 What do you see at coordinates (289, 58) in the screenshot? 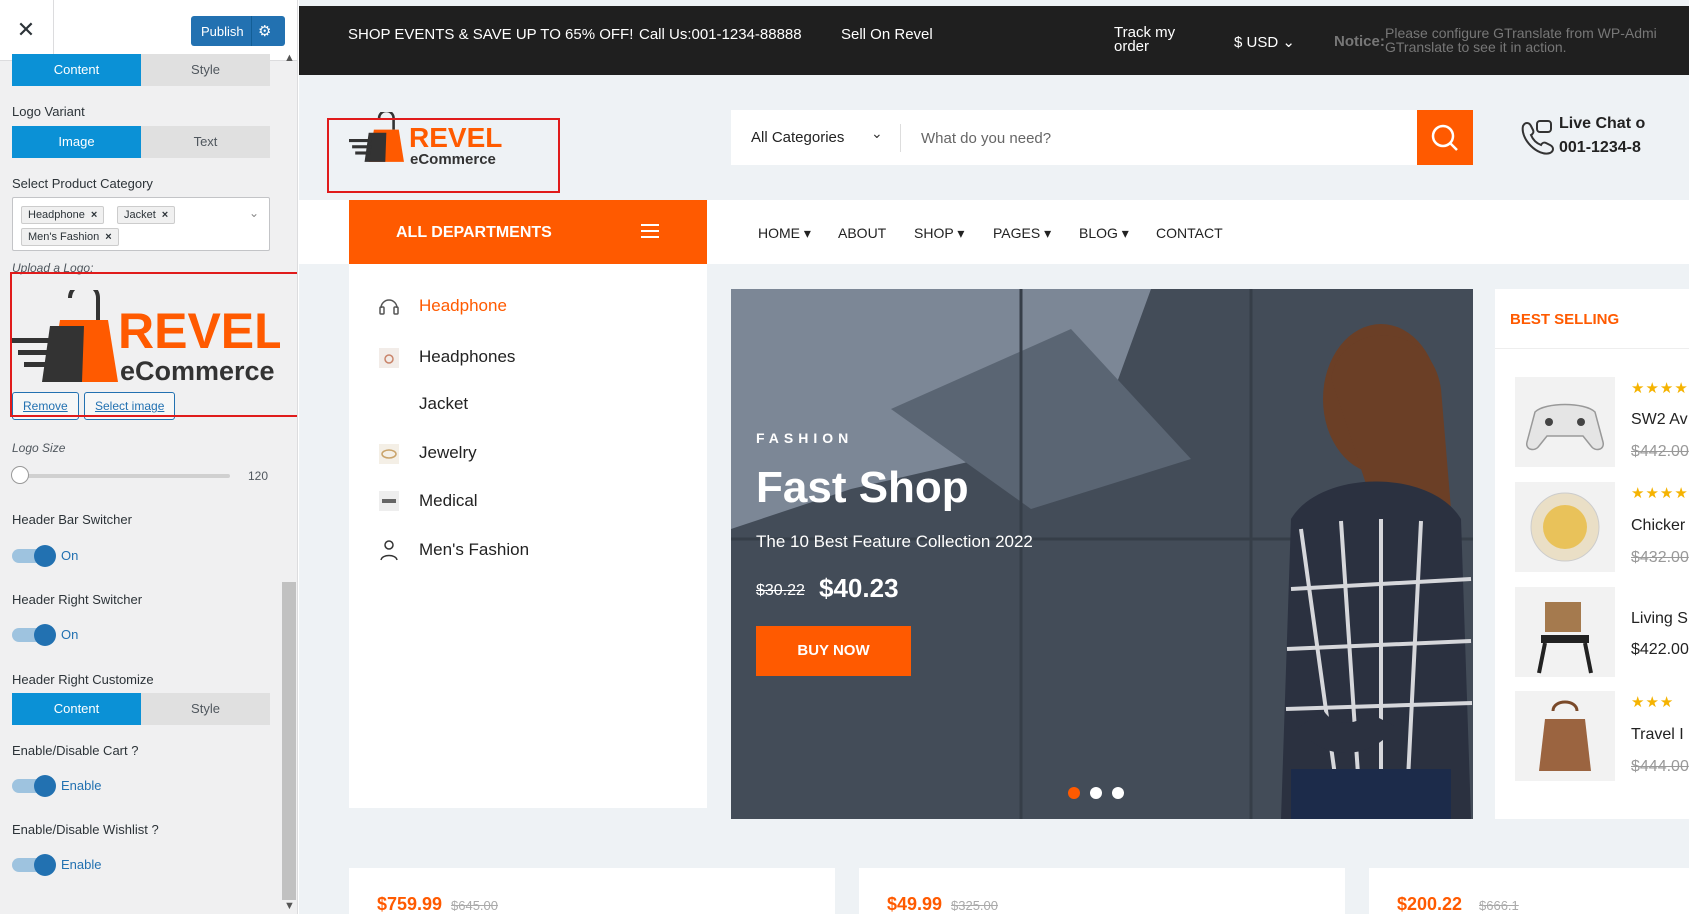
I see `scroll-up-icon: ▲` at bounding box center [289, 58].